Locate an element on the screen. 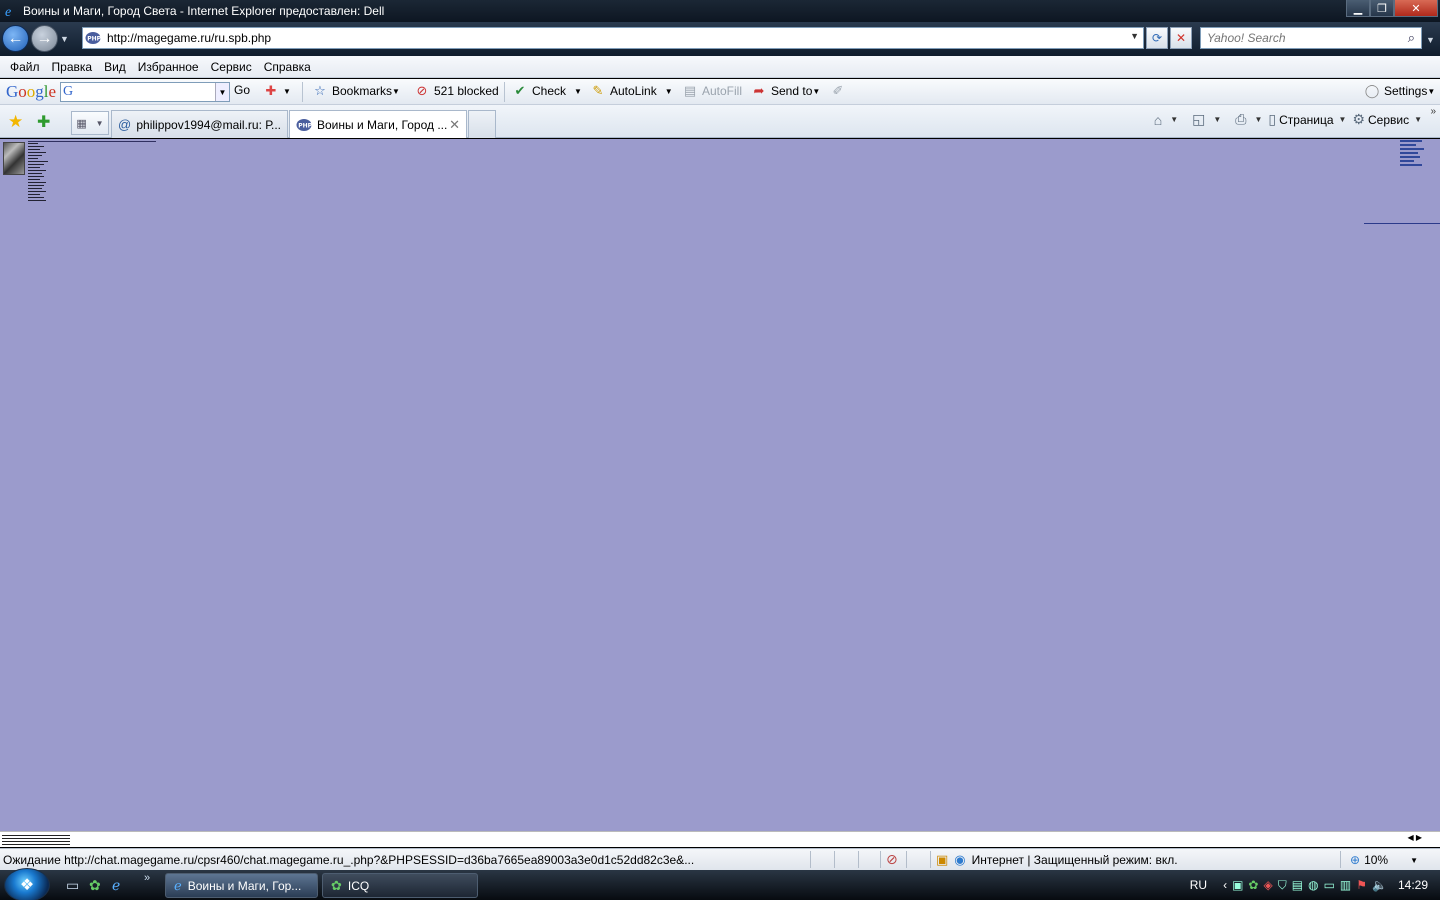 Image resolution: width=1440 pixels, height=900 pixels. search-box: ⌕ is located at coordinates (1311, 38).